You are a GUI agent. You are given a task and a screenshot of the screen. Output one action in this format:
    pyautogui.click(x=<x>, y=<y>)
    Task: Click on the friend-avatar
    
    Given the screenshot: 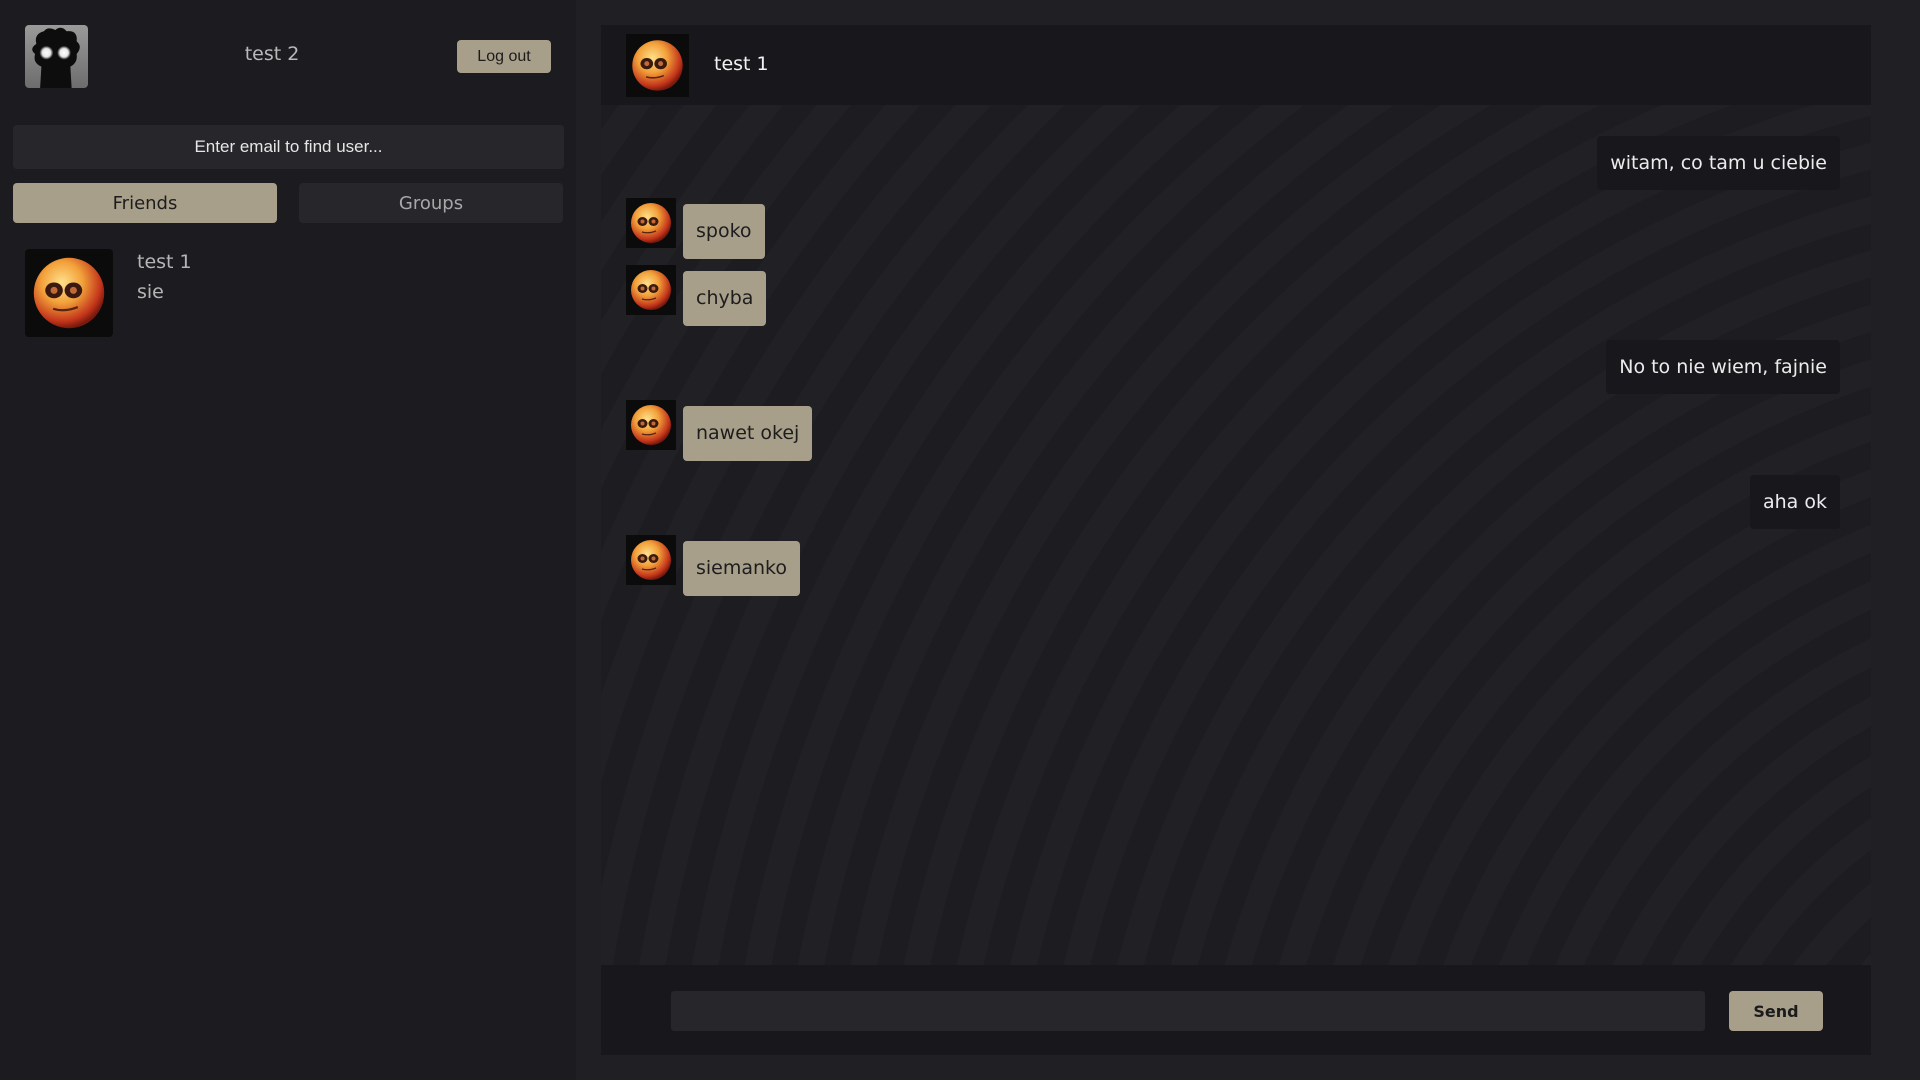 What is the action you would take?
    pyautogui.click(x=69, y=293)
    